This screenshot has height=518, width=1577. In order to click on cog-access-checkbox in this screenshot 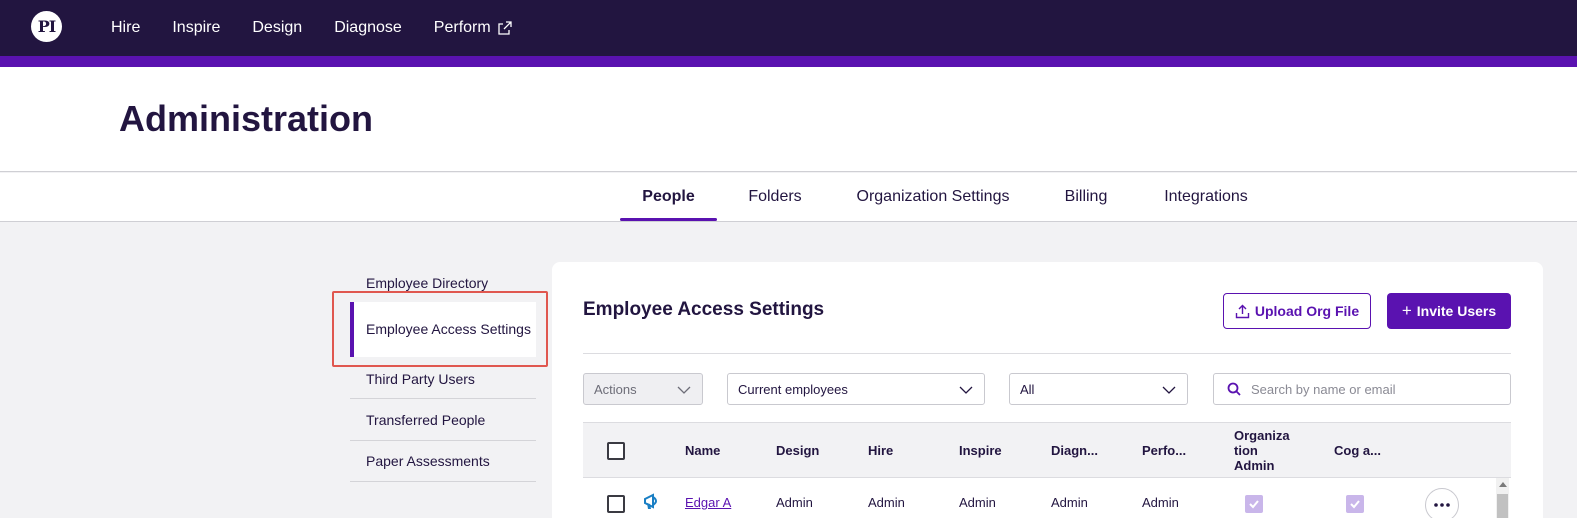, I will do `click(1355, 504)`.